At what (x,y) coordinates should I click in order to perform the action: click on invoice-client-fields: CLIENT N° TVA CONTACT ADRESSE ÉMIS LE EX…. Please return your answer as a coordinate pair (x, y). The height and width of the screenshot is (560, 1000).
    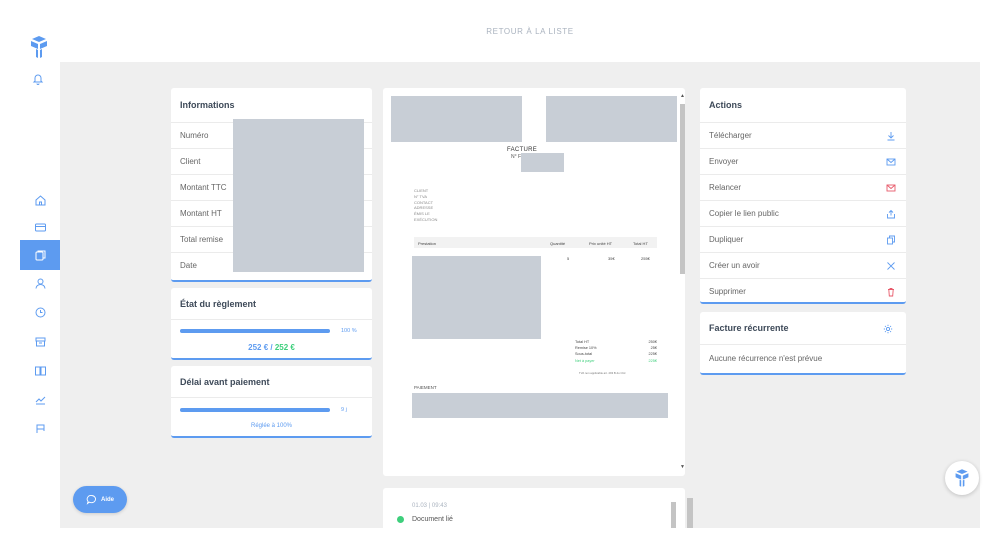
    Looking at the image, I should click on (425, 205).